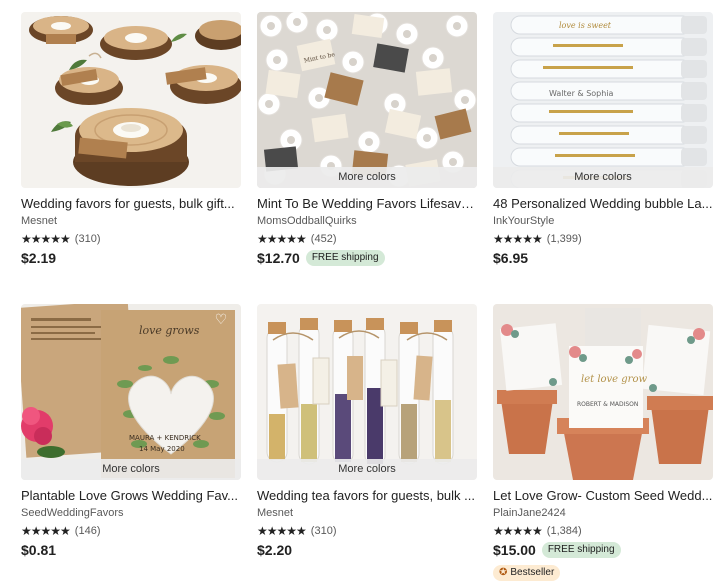 Image resolution: width=725 pixels, height=581 pixels. What do you see at coordinates (511, 258) in the screenshot?
I see `listing-price: $6.95` at bounding box center [511, 258].